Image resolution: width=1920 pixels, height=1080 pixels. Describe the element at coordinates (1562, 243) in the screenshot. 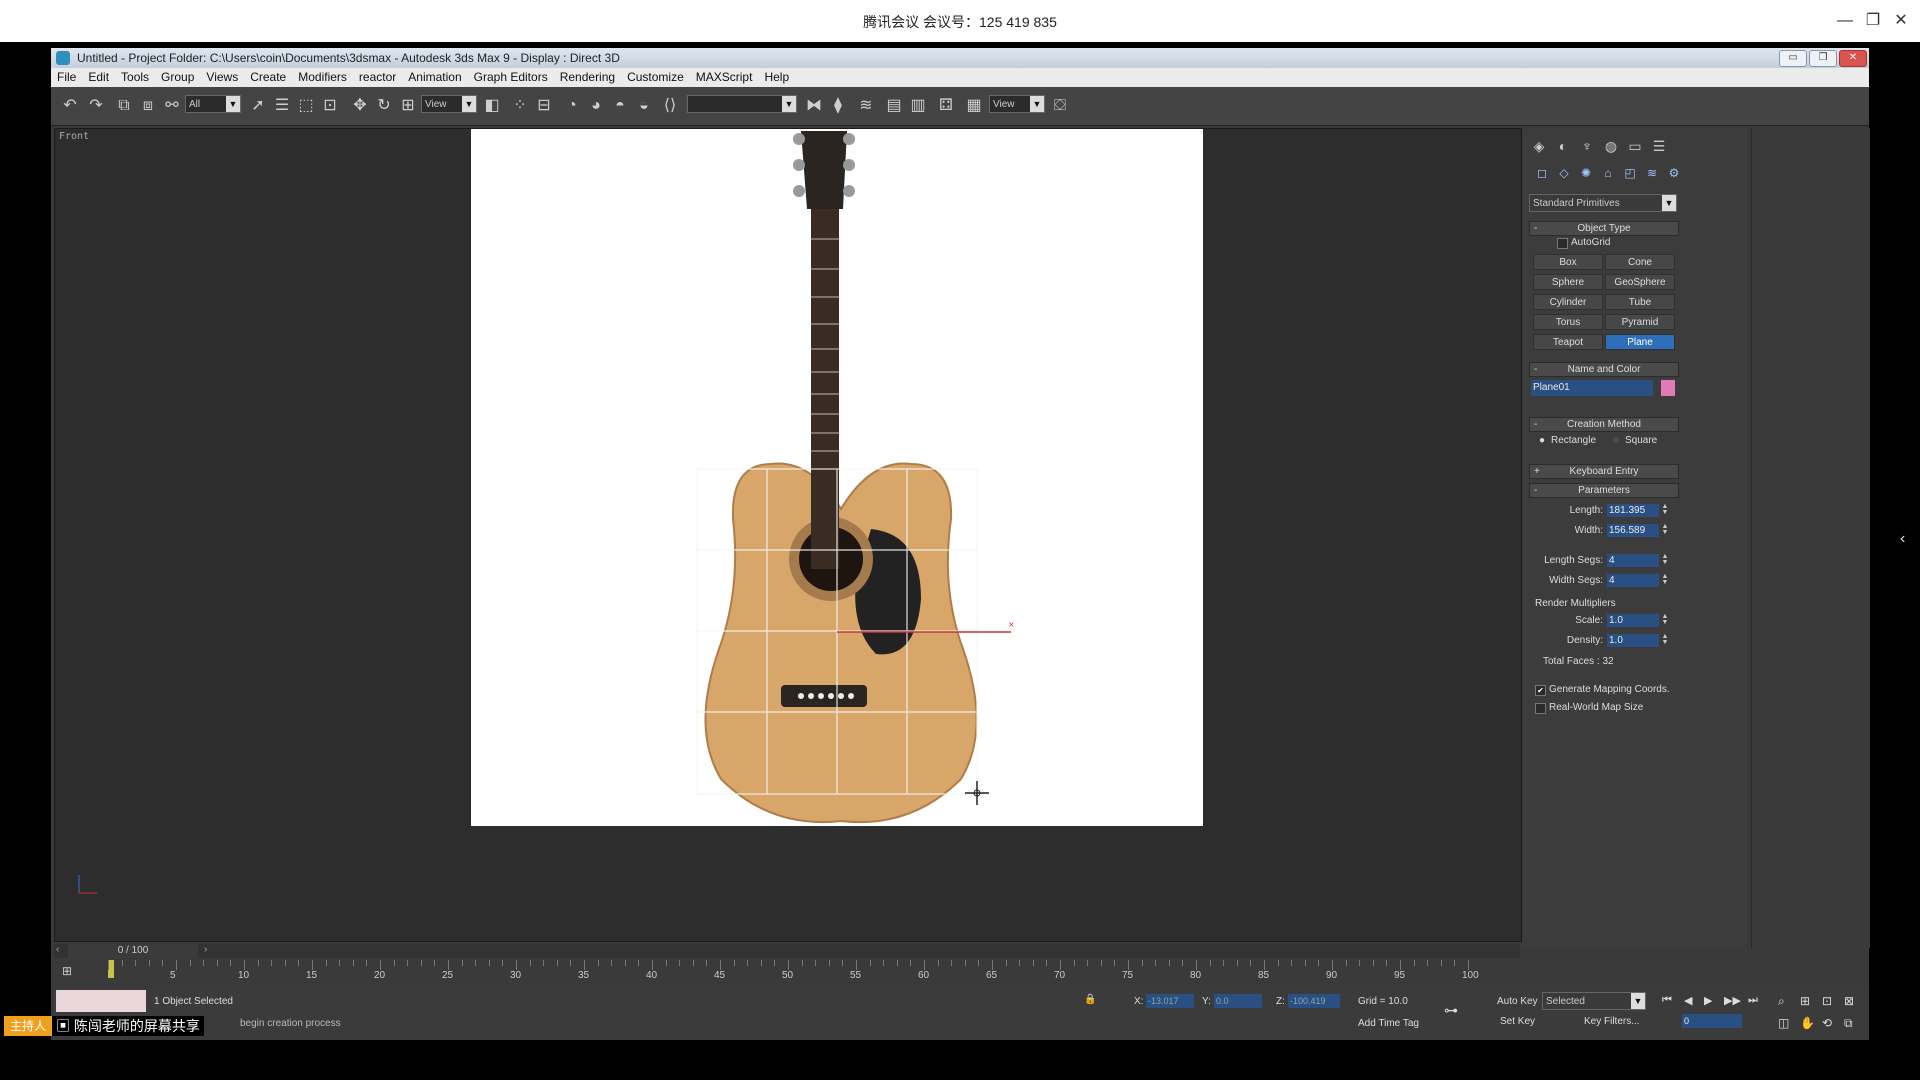

I see `autogrid-checkbox` at that location.